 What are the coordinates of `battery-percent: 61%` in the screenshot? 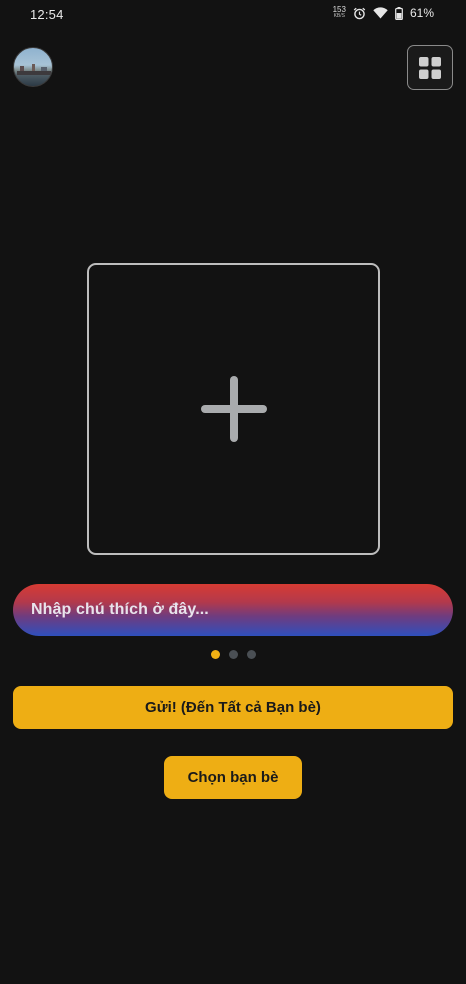 It's located at (421, 13).